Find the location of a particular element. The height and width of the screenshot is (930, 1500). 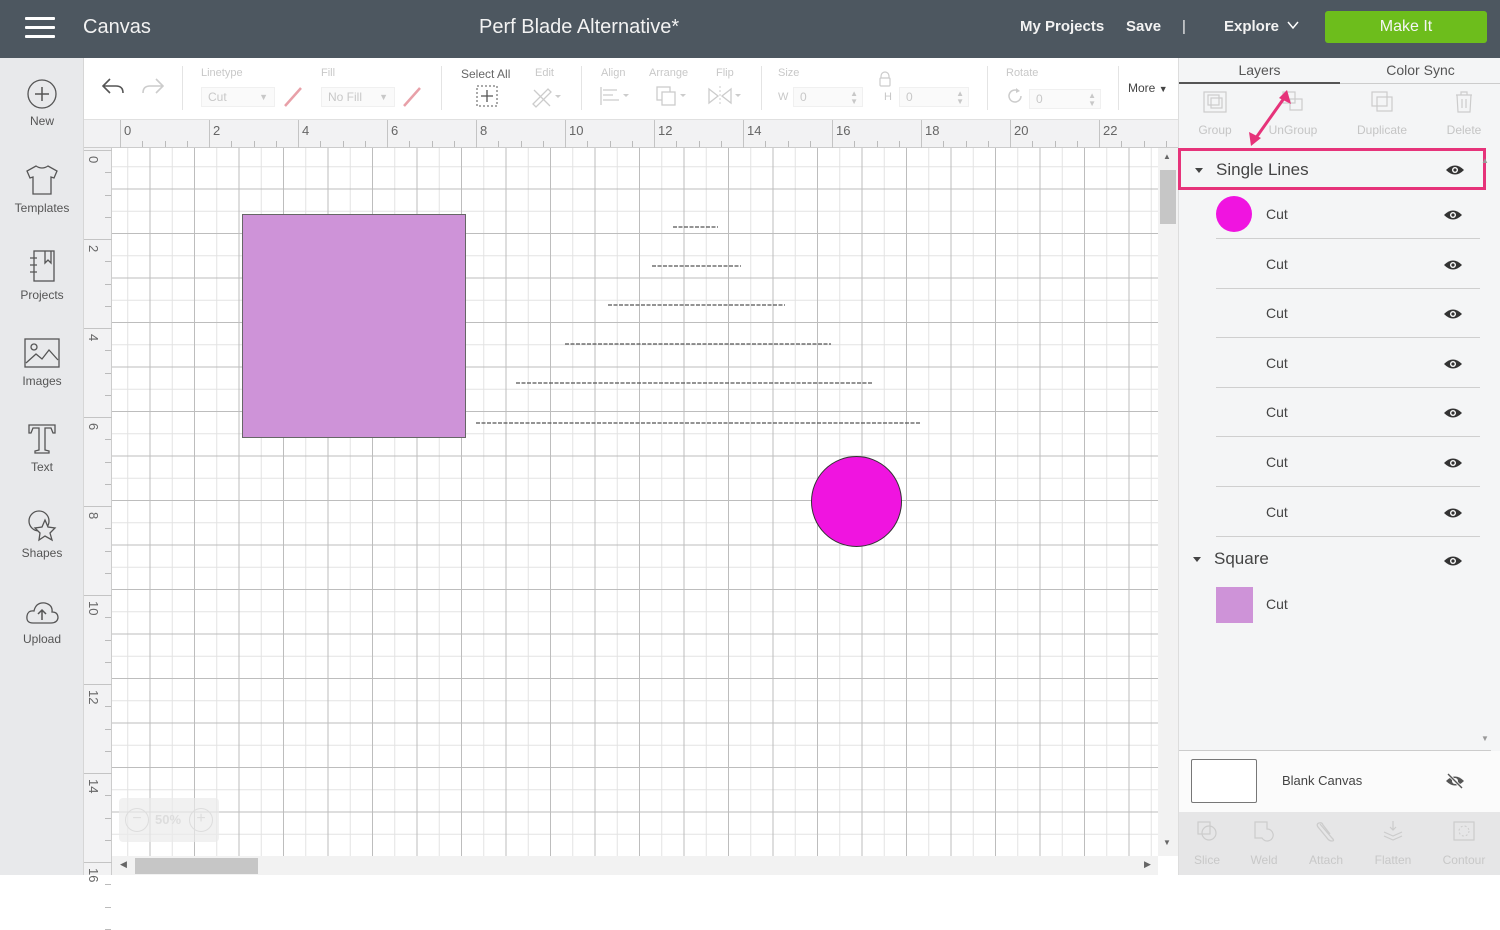

tab-layers: Layers is located at coordinates (1259, 71).